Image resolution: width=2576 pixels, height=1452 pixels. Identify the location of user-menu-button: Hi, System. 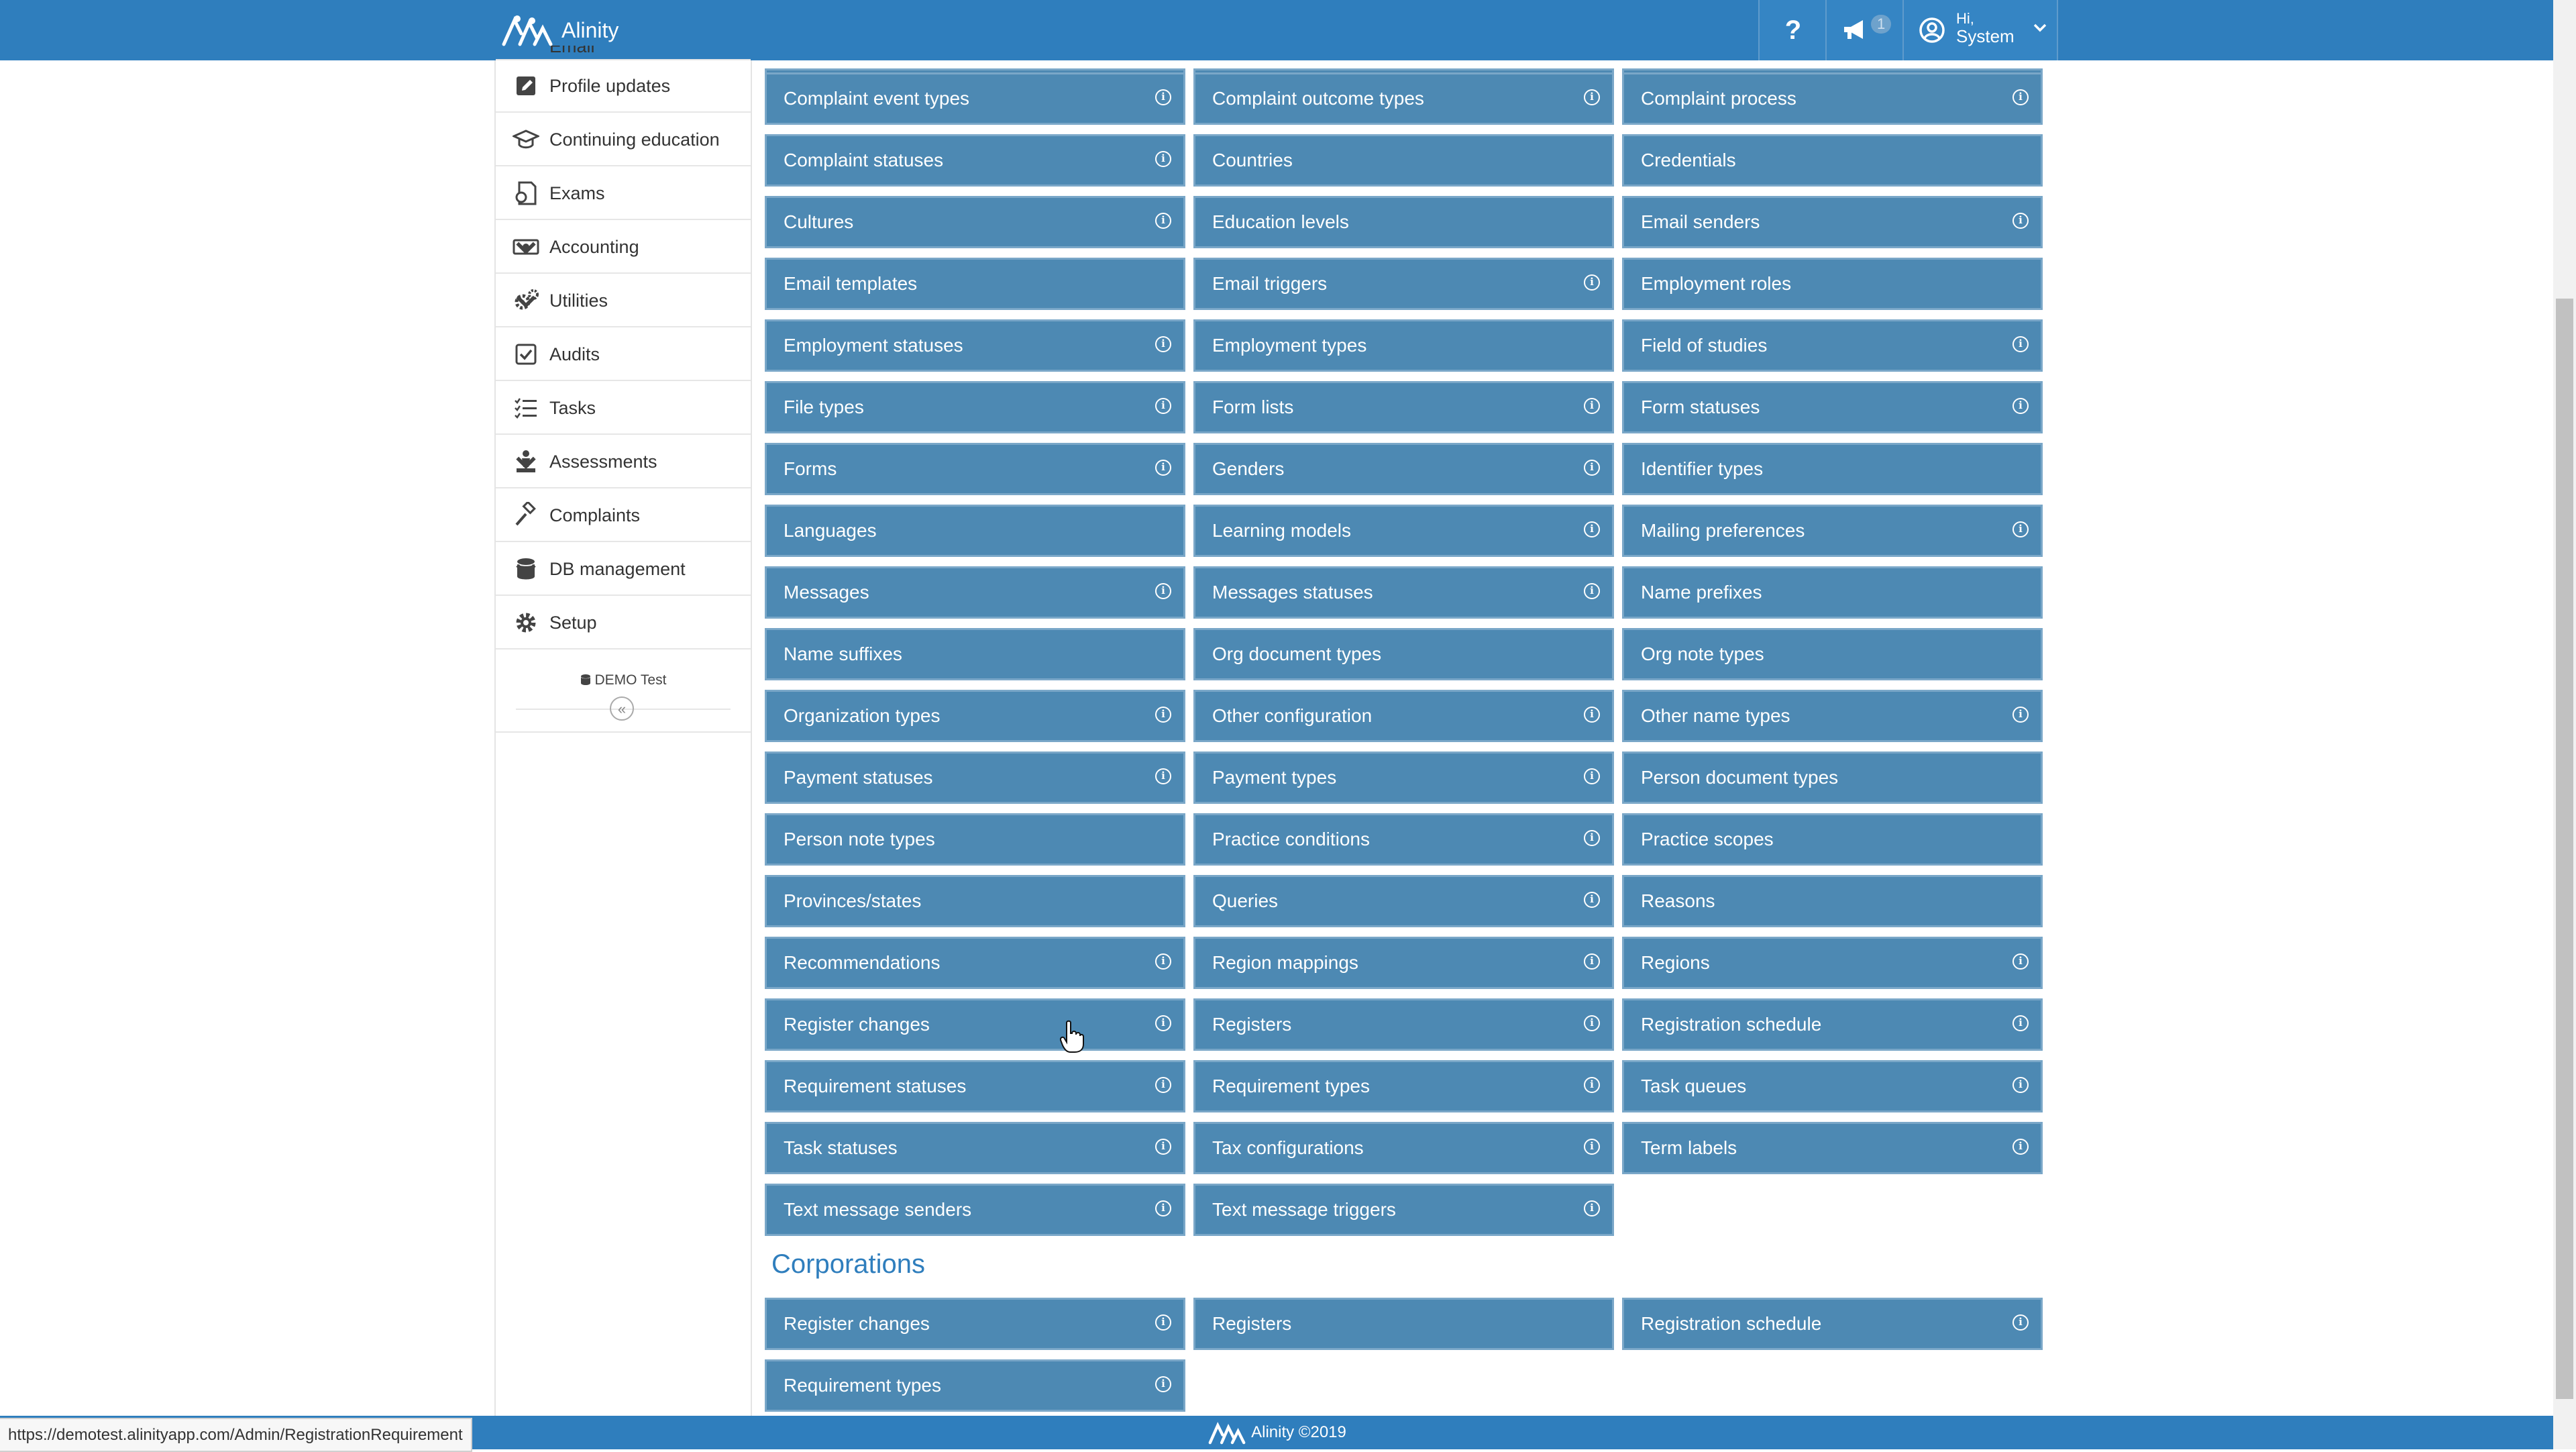
(1980, 30).